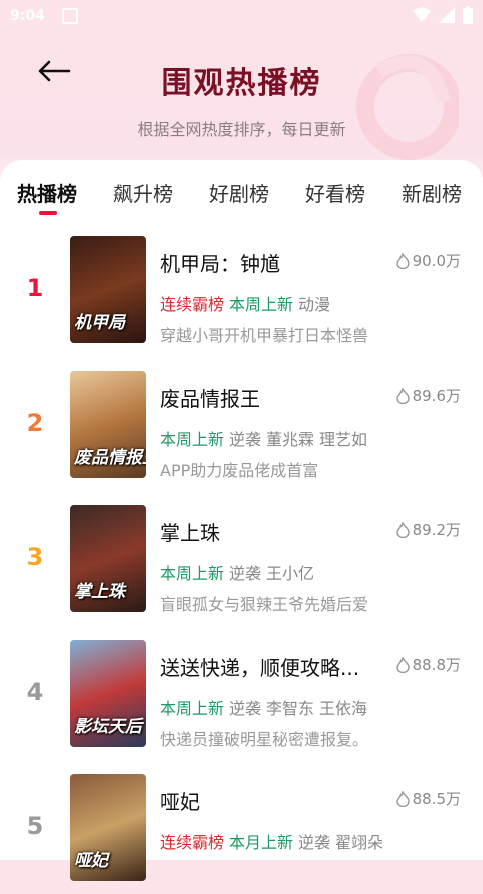  Describe the element at coordinates (27, 16) in the screenshot. I see `status-time: 9:04` at that location.